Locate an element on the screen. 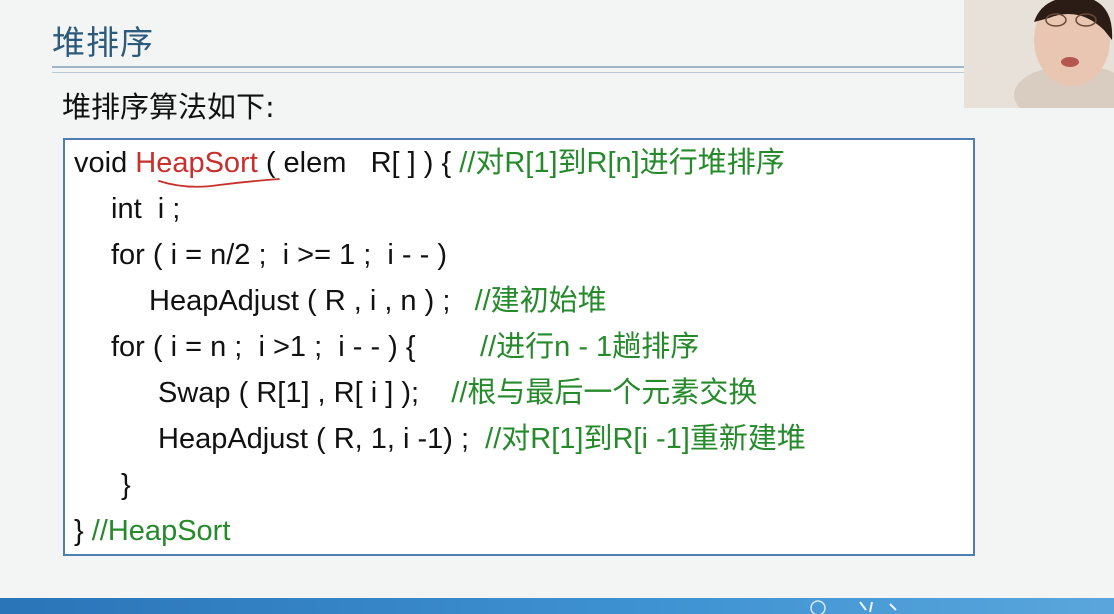 Image resolution: width=1114 pixels, height=614 pixels. slide-title: 堆排序 is located at coordinates (103, 42).